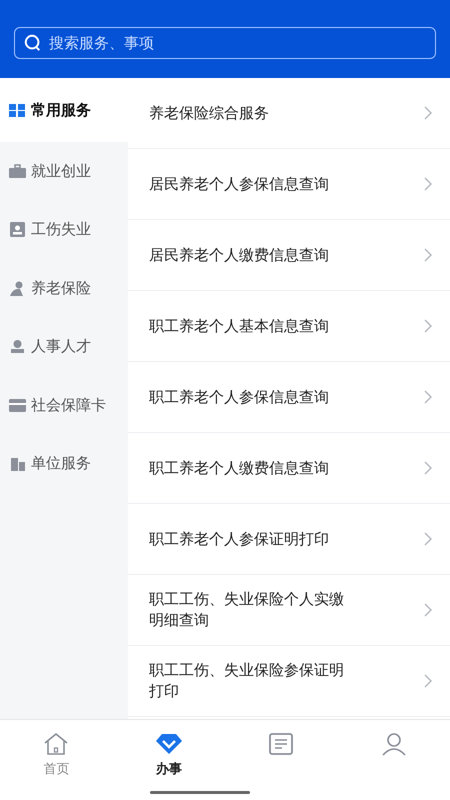 This screenshot has width=450, height=800. I want to click on service-item: 居民养老个人参保信息查询, so click(289, 184).